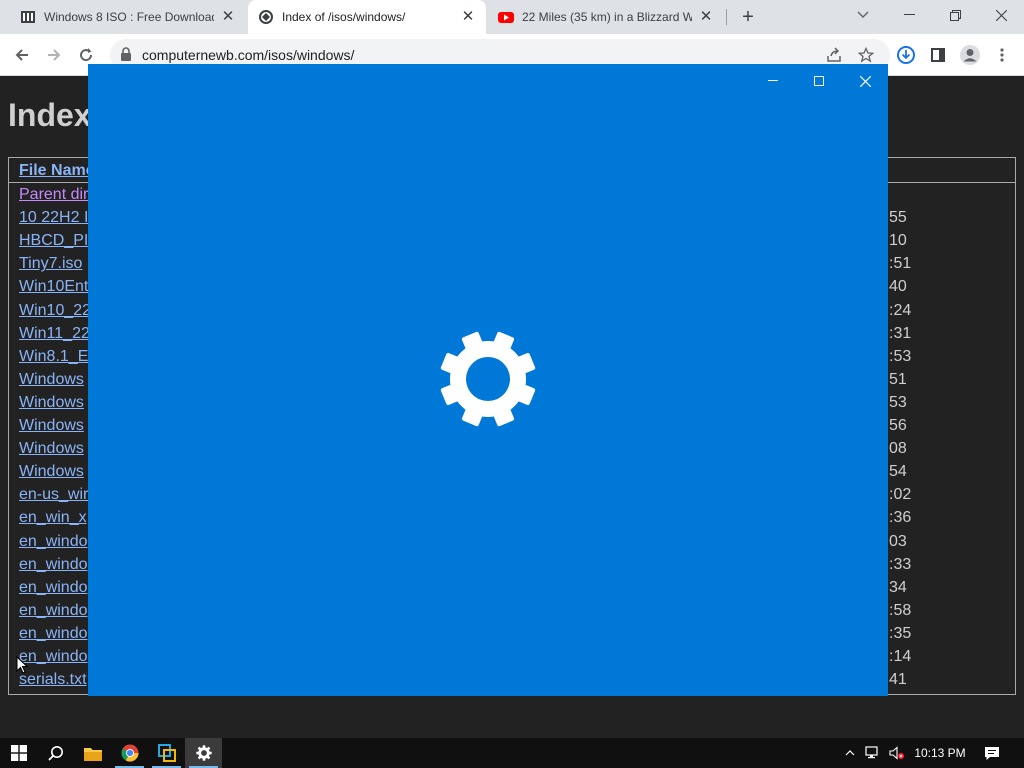  I want to click on file-modified-time: 51, so click(898, 379).